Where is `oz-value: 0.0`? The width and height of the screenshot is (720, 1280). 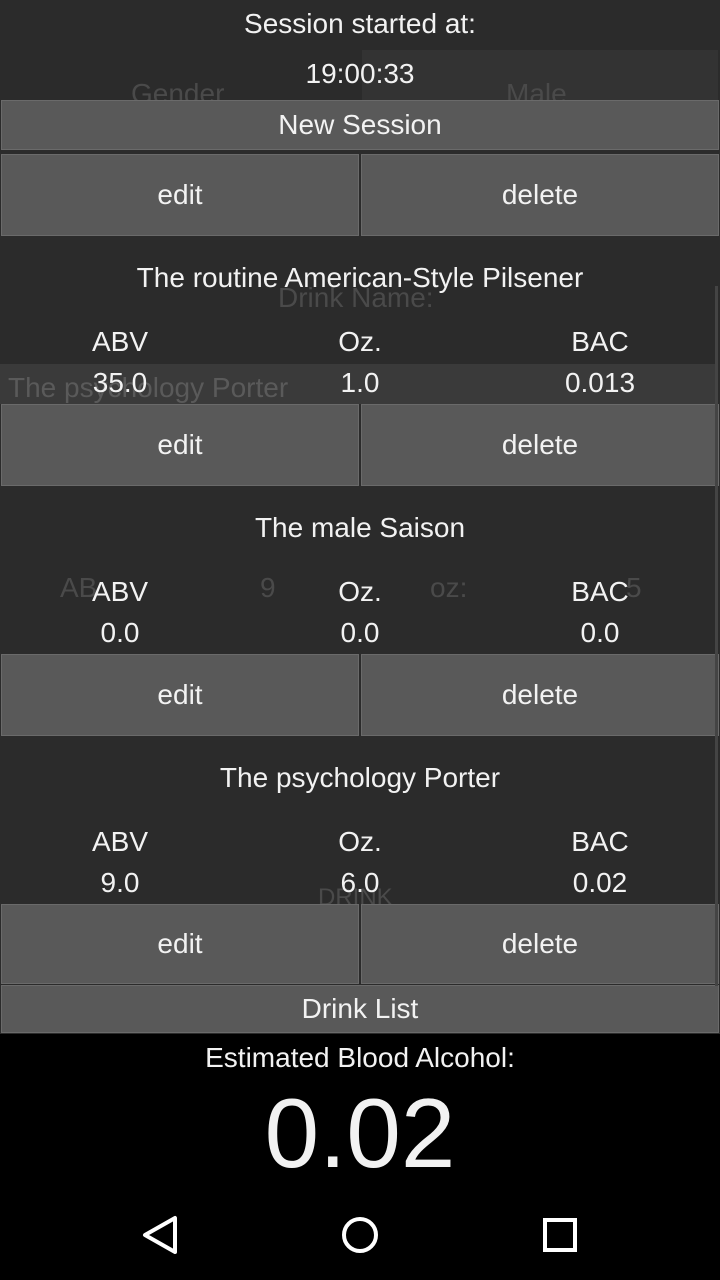 oz-value: 0.0 is located at coordinates (360, 632).